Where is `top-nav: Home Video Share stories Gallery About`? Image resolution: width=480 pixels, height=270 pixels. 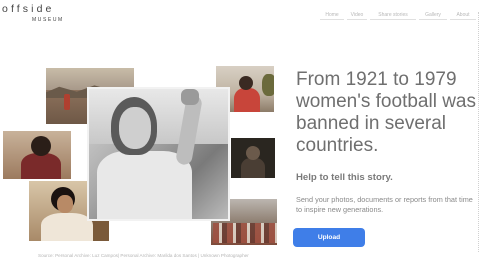
top-nav: Home Video Share stories Gallery About is located at coordinates (399, 16).